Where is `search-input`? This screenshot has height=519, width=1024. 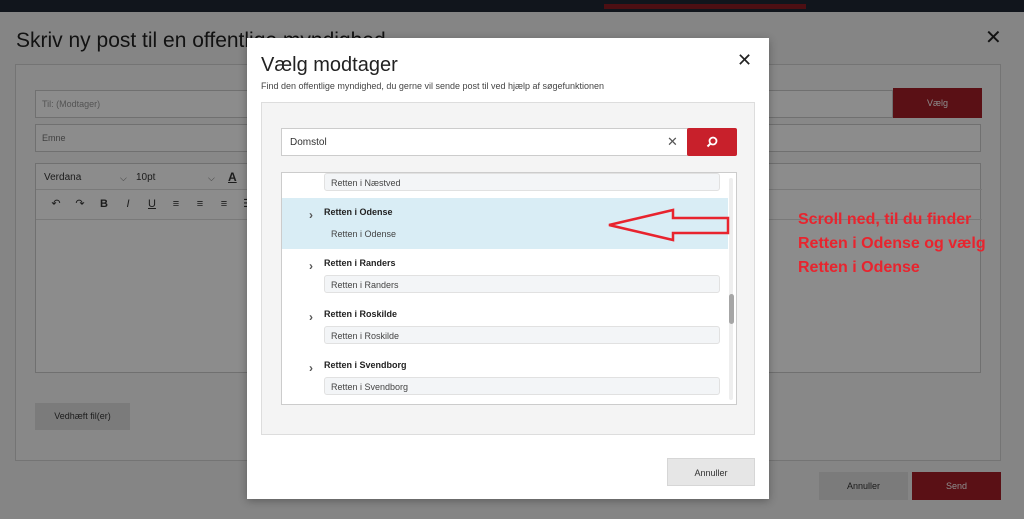 search-input is located at coordinates (484, 142).